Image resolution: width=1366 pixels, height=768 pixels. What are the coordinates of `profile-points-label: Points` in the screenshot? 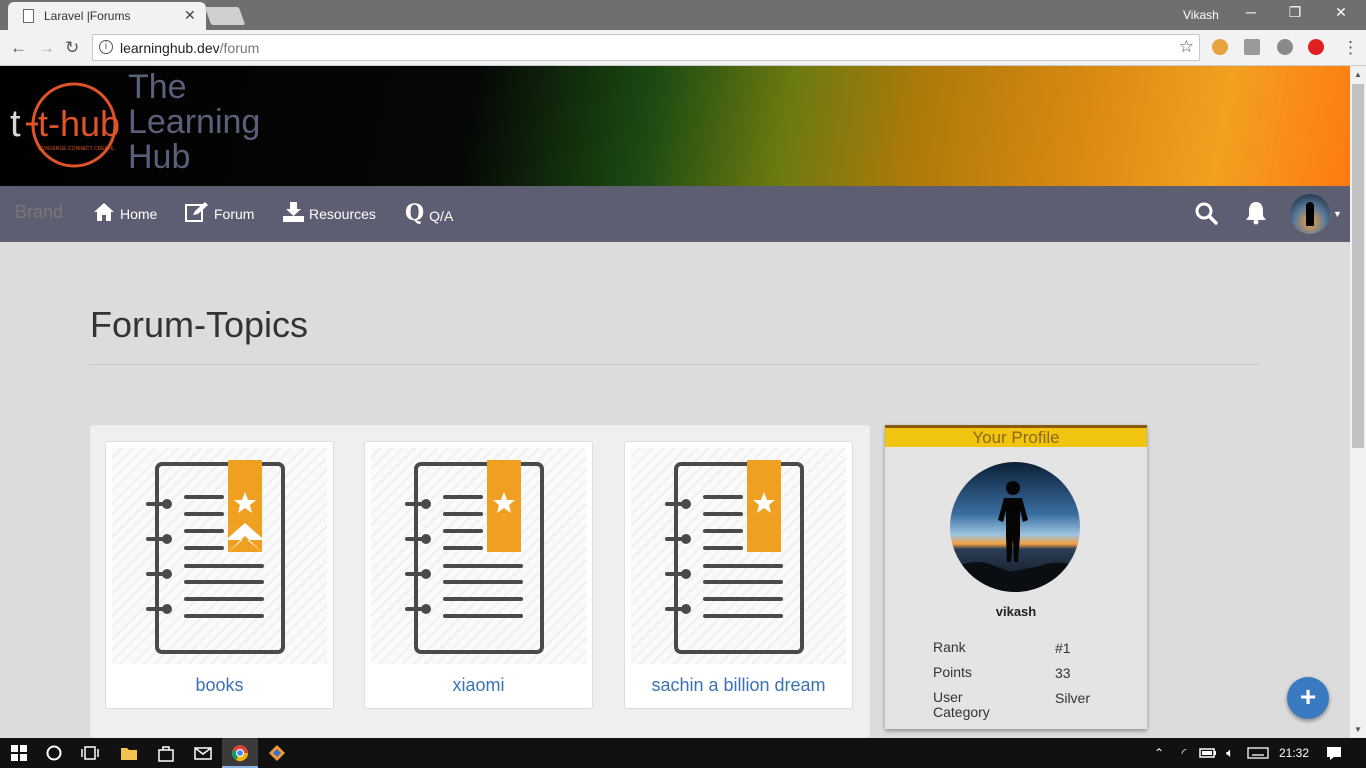 It's located at (952, 672).